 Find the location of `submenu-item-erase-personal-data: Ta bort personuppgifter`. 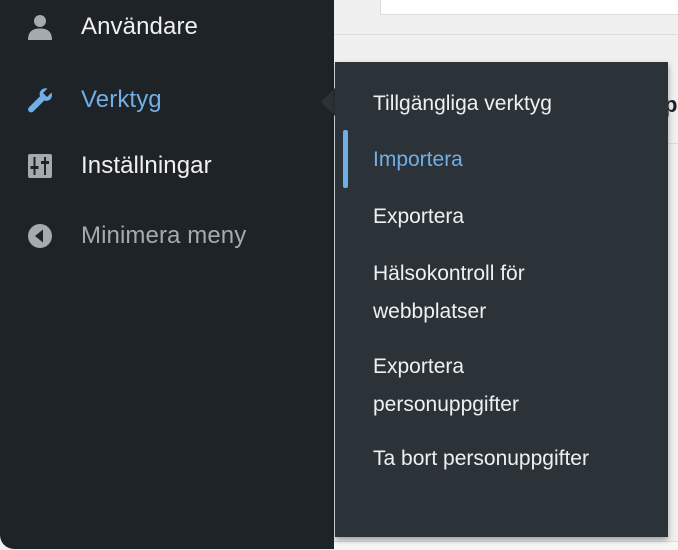

submenu-item-erase-personal-data: Ta bort personuppgifter is located at coordinates (493, 459).